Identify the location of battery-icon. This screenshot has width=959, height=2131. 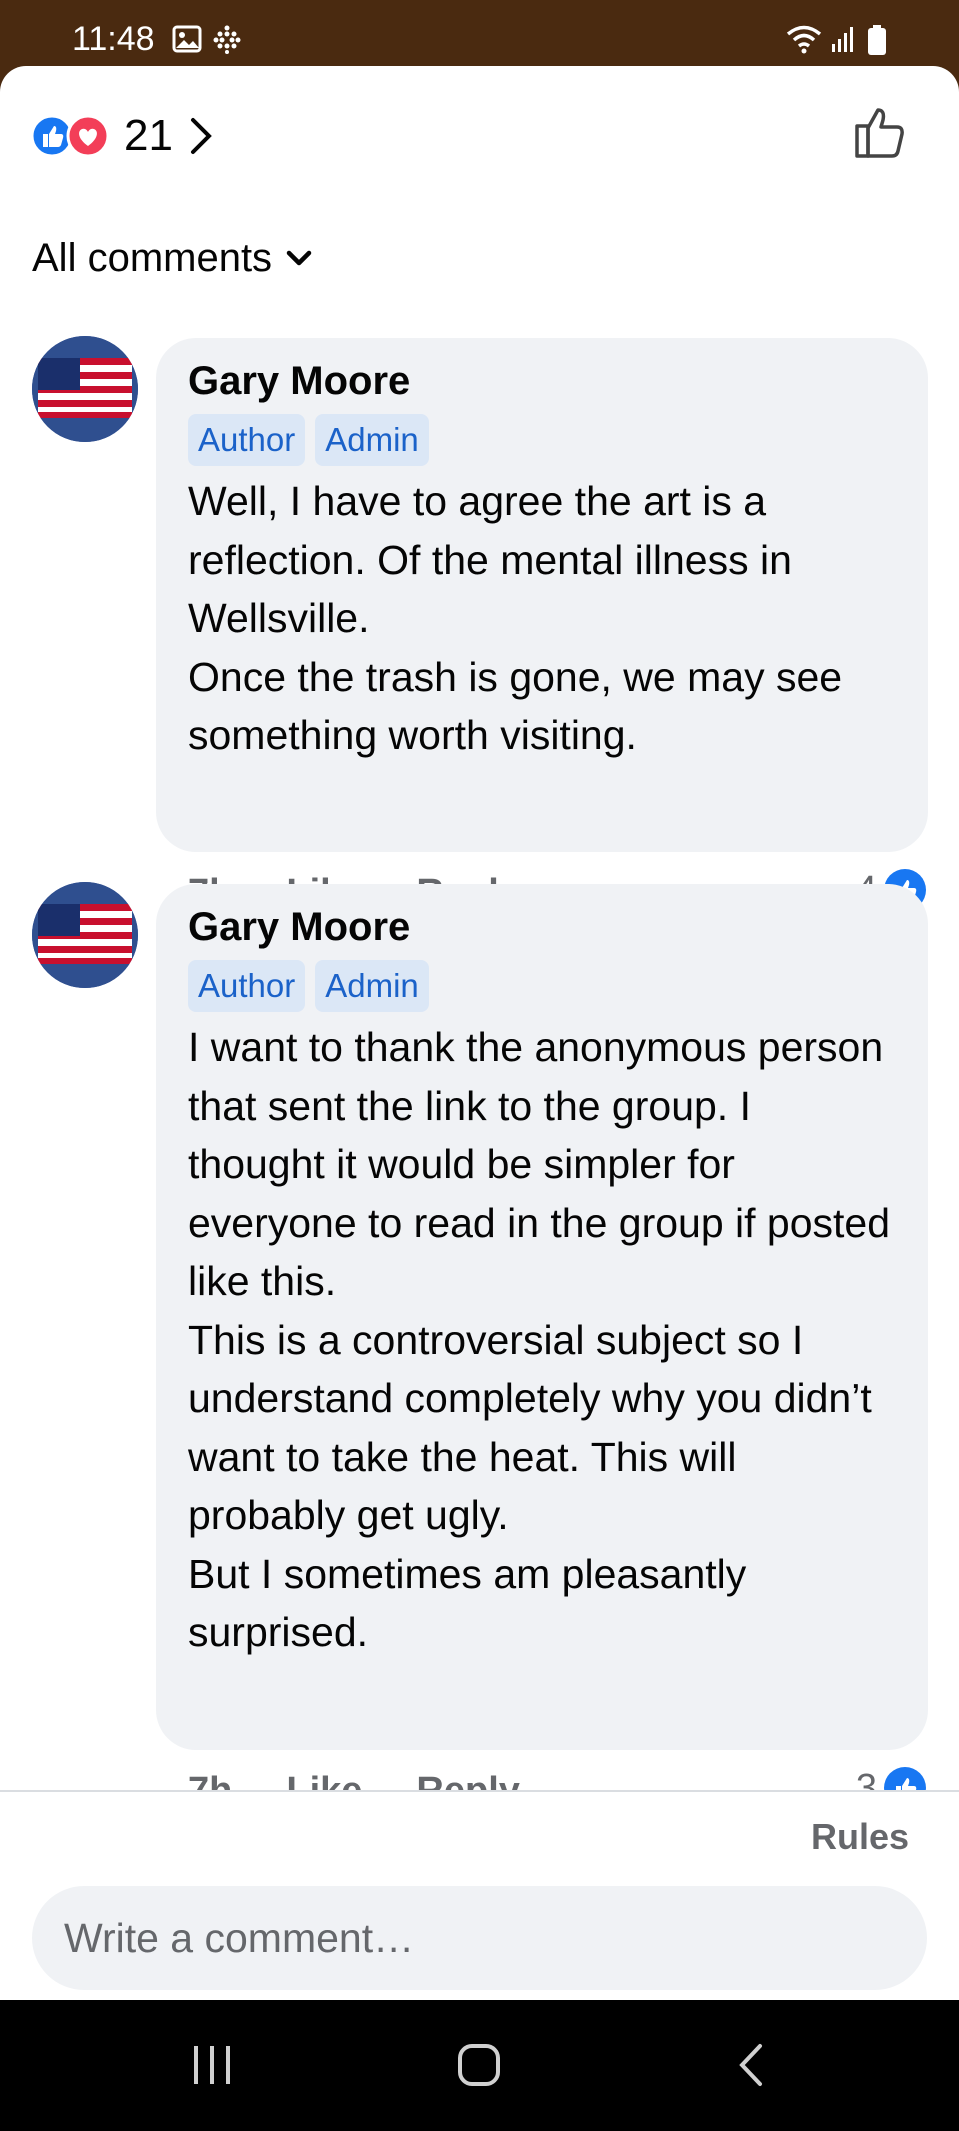
(877, 40).